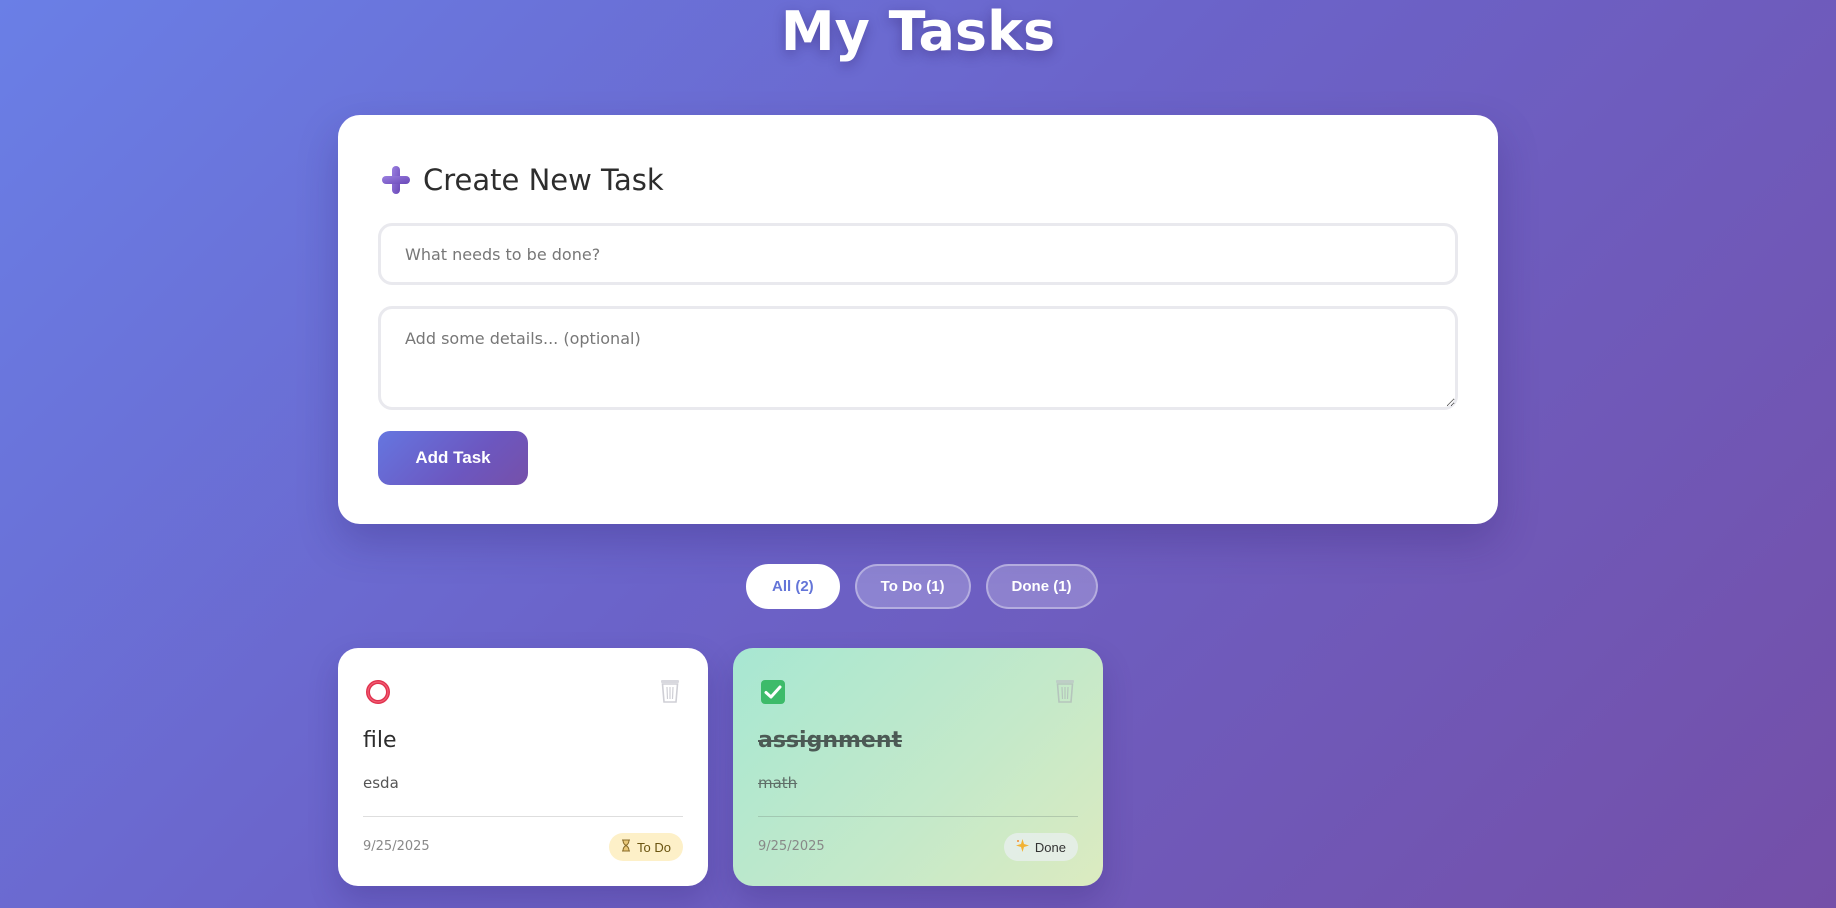  I want to click on task-card: file esda 9/25/2025 To Do, so click(523, 767).